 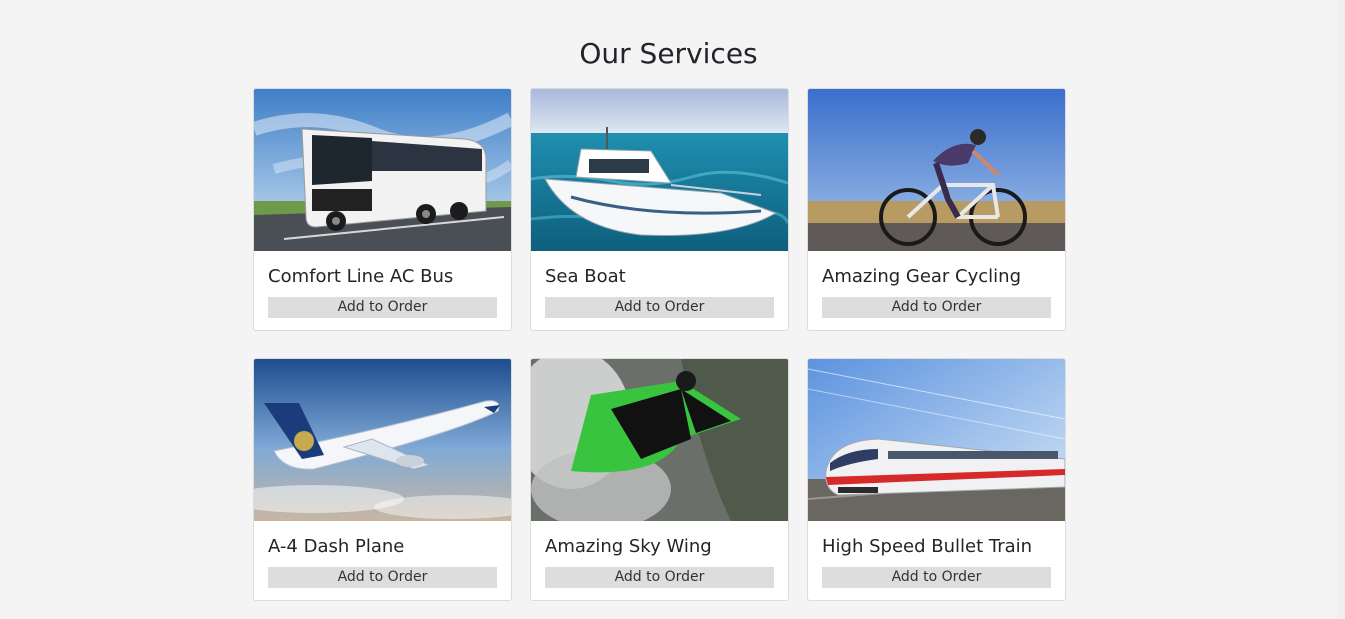 I want to click on page-title: Our Services, so click(x=668, y=53).